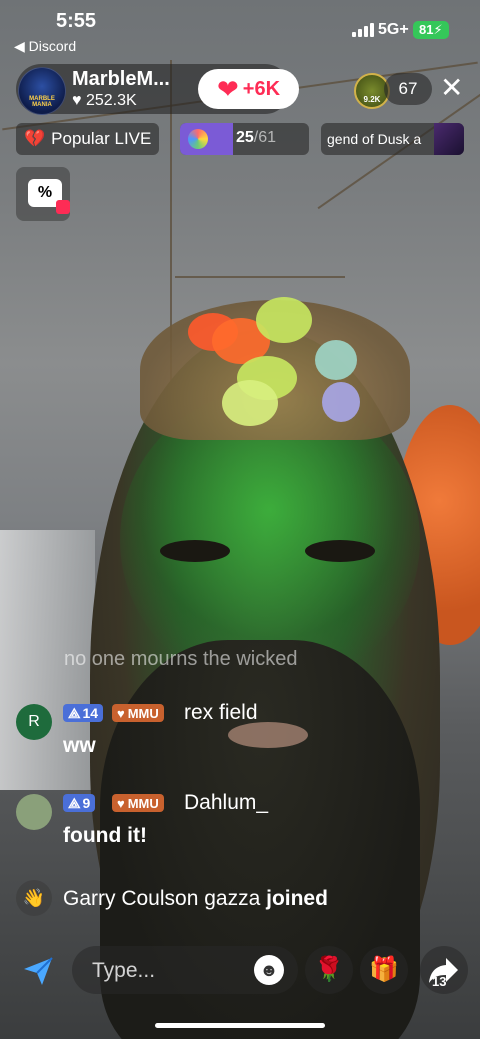  I want to click on charging-icon: ⚡, so click(438, 29).